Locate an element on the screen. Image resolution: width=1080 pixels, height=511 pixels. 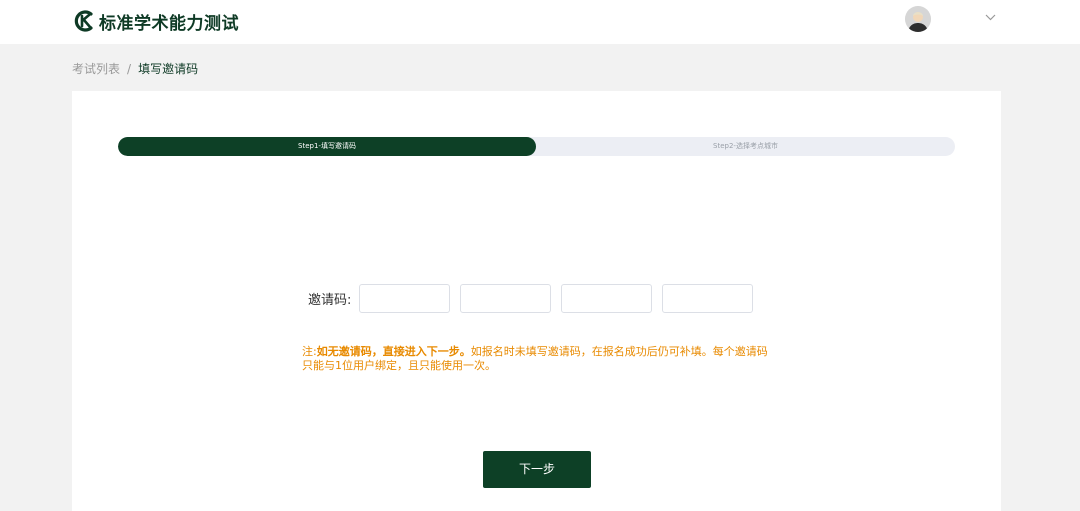
invite-code-label: 邀请码: is located at coordinates (330, 300).